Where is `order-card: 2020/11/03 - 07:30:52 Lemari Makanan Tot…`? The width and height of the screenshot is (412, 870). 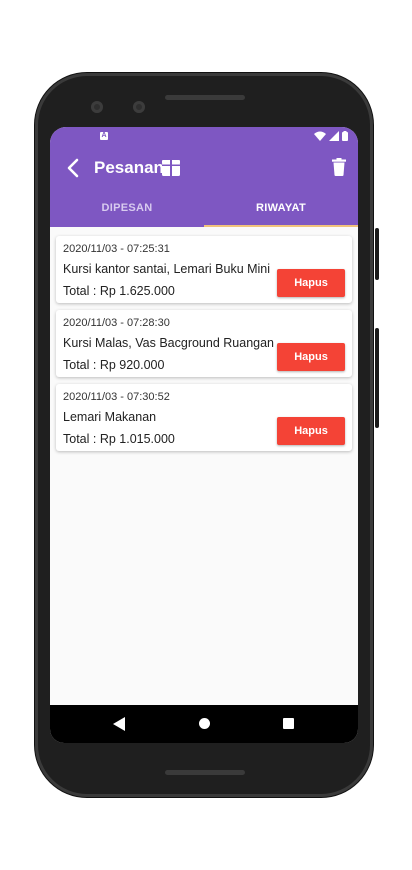
order-card: 2020/11/03 - 07:30:52 Lemari Makanan Tot… is located at coordinates (204, 417).